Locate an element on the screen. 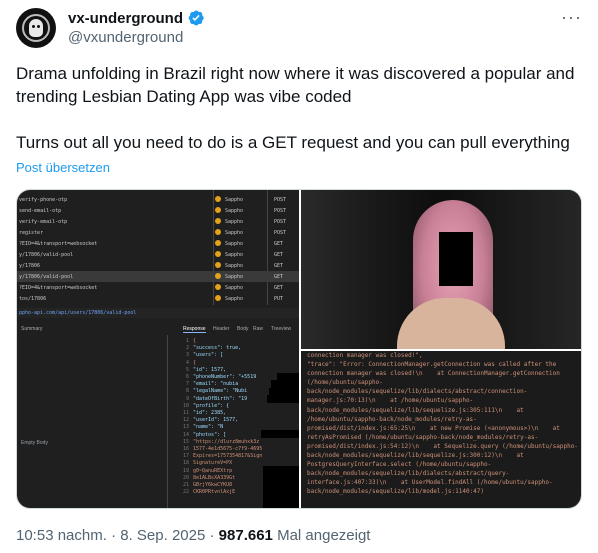  network-row: send-email-otp Sappho POST is located at coordinates (158, 210).